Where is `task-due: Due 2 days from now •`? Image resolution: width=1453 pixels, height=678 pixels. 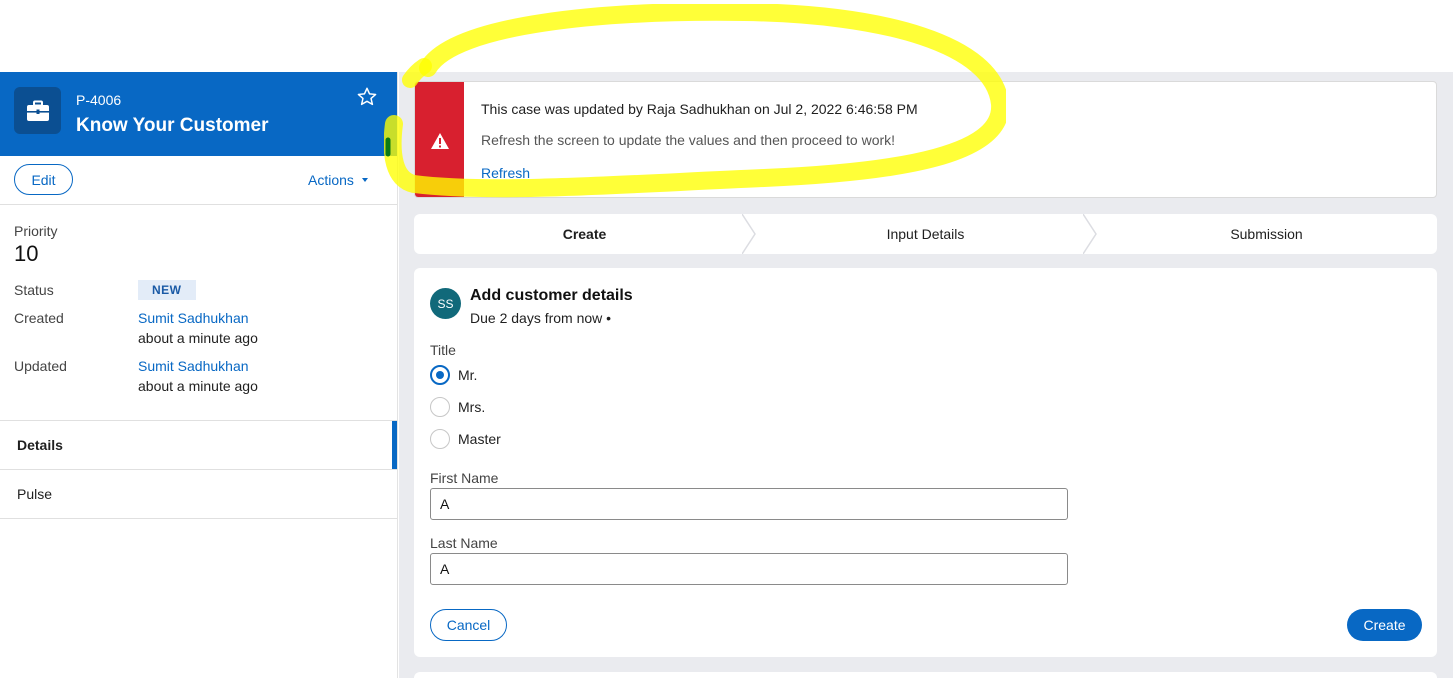
task-due: Due 2 days from now • is located at coordinates (541, 318).